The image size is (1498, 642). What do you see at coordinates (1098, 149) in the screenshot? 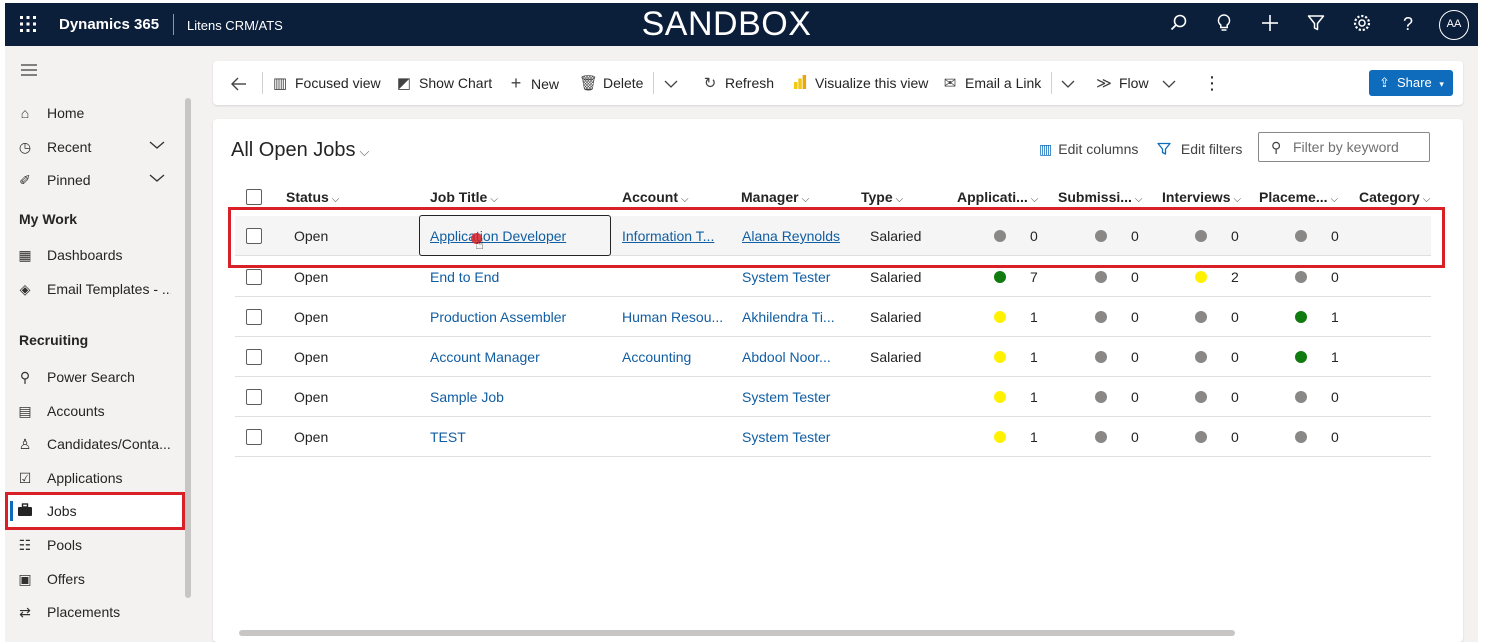
I see `button-label: Edit columns` at bounding box center [1098, 149].